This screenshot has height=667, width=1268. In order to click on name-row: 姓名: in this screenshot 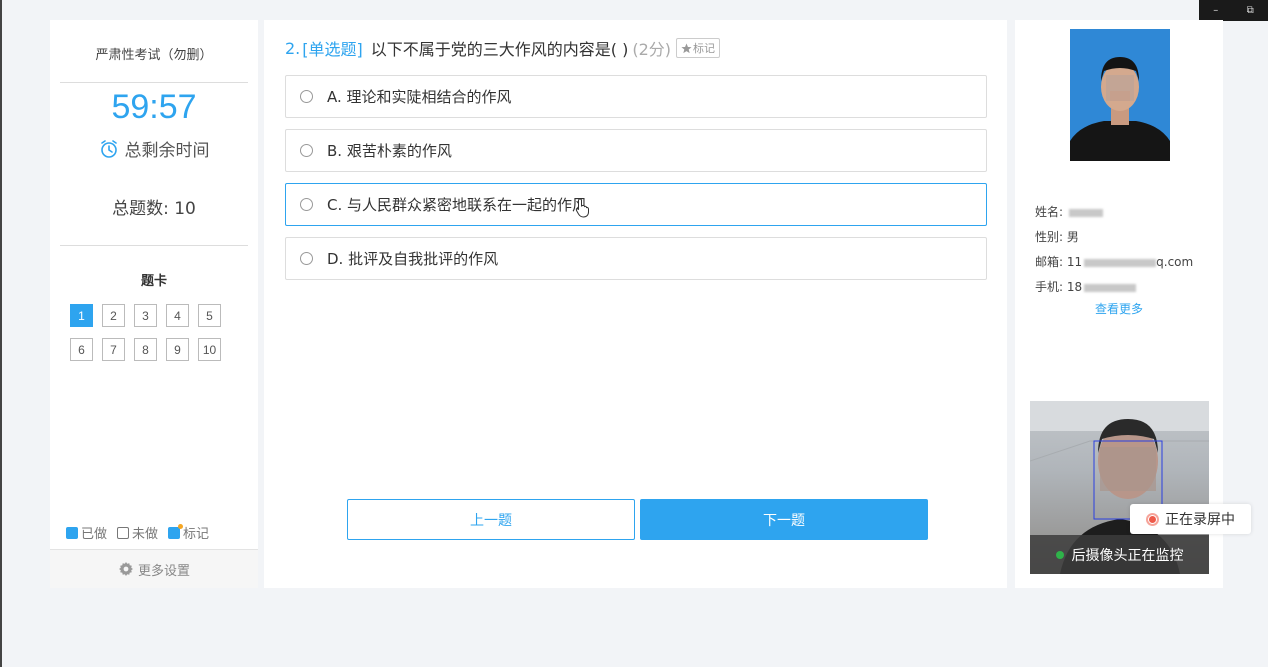, I will do `click(1114, 212)`.